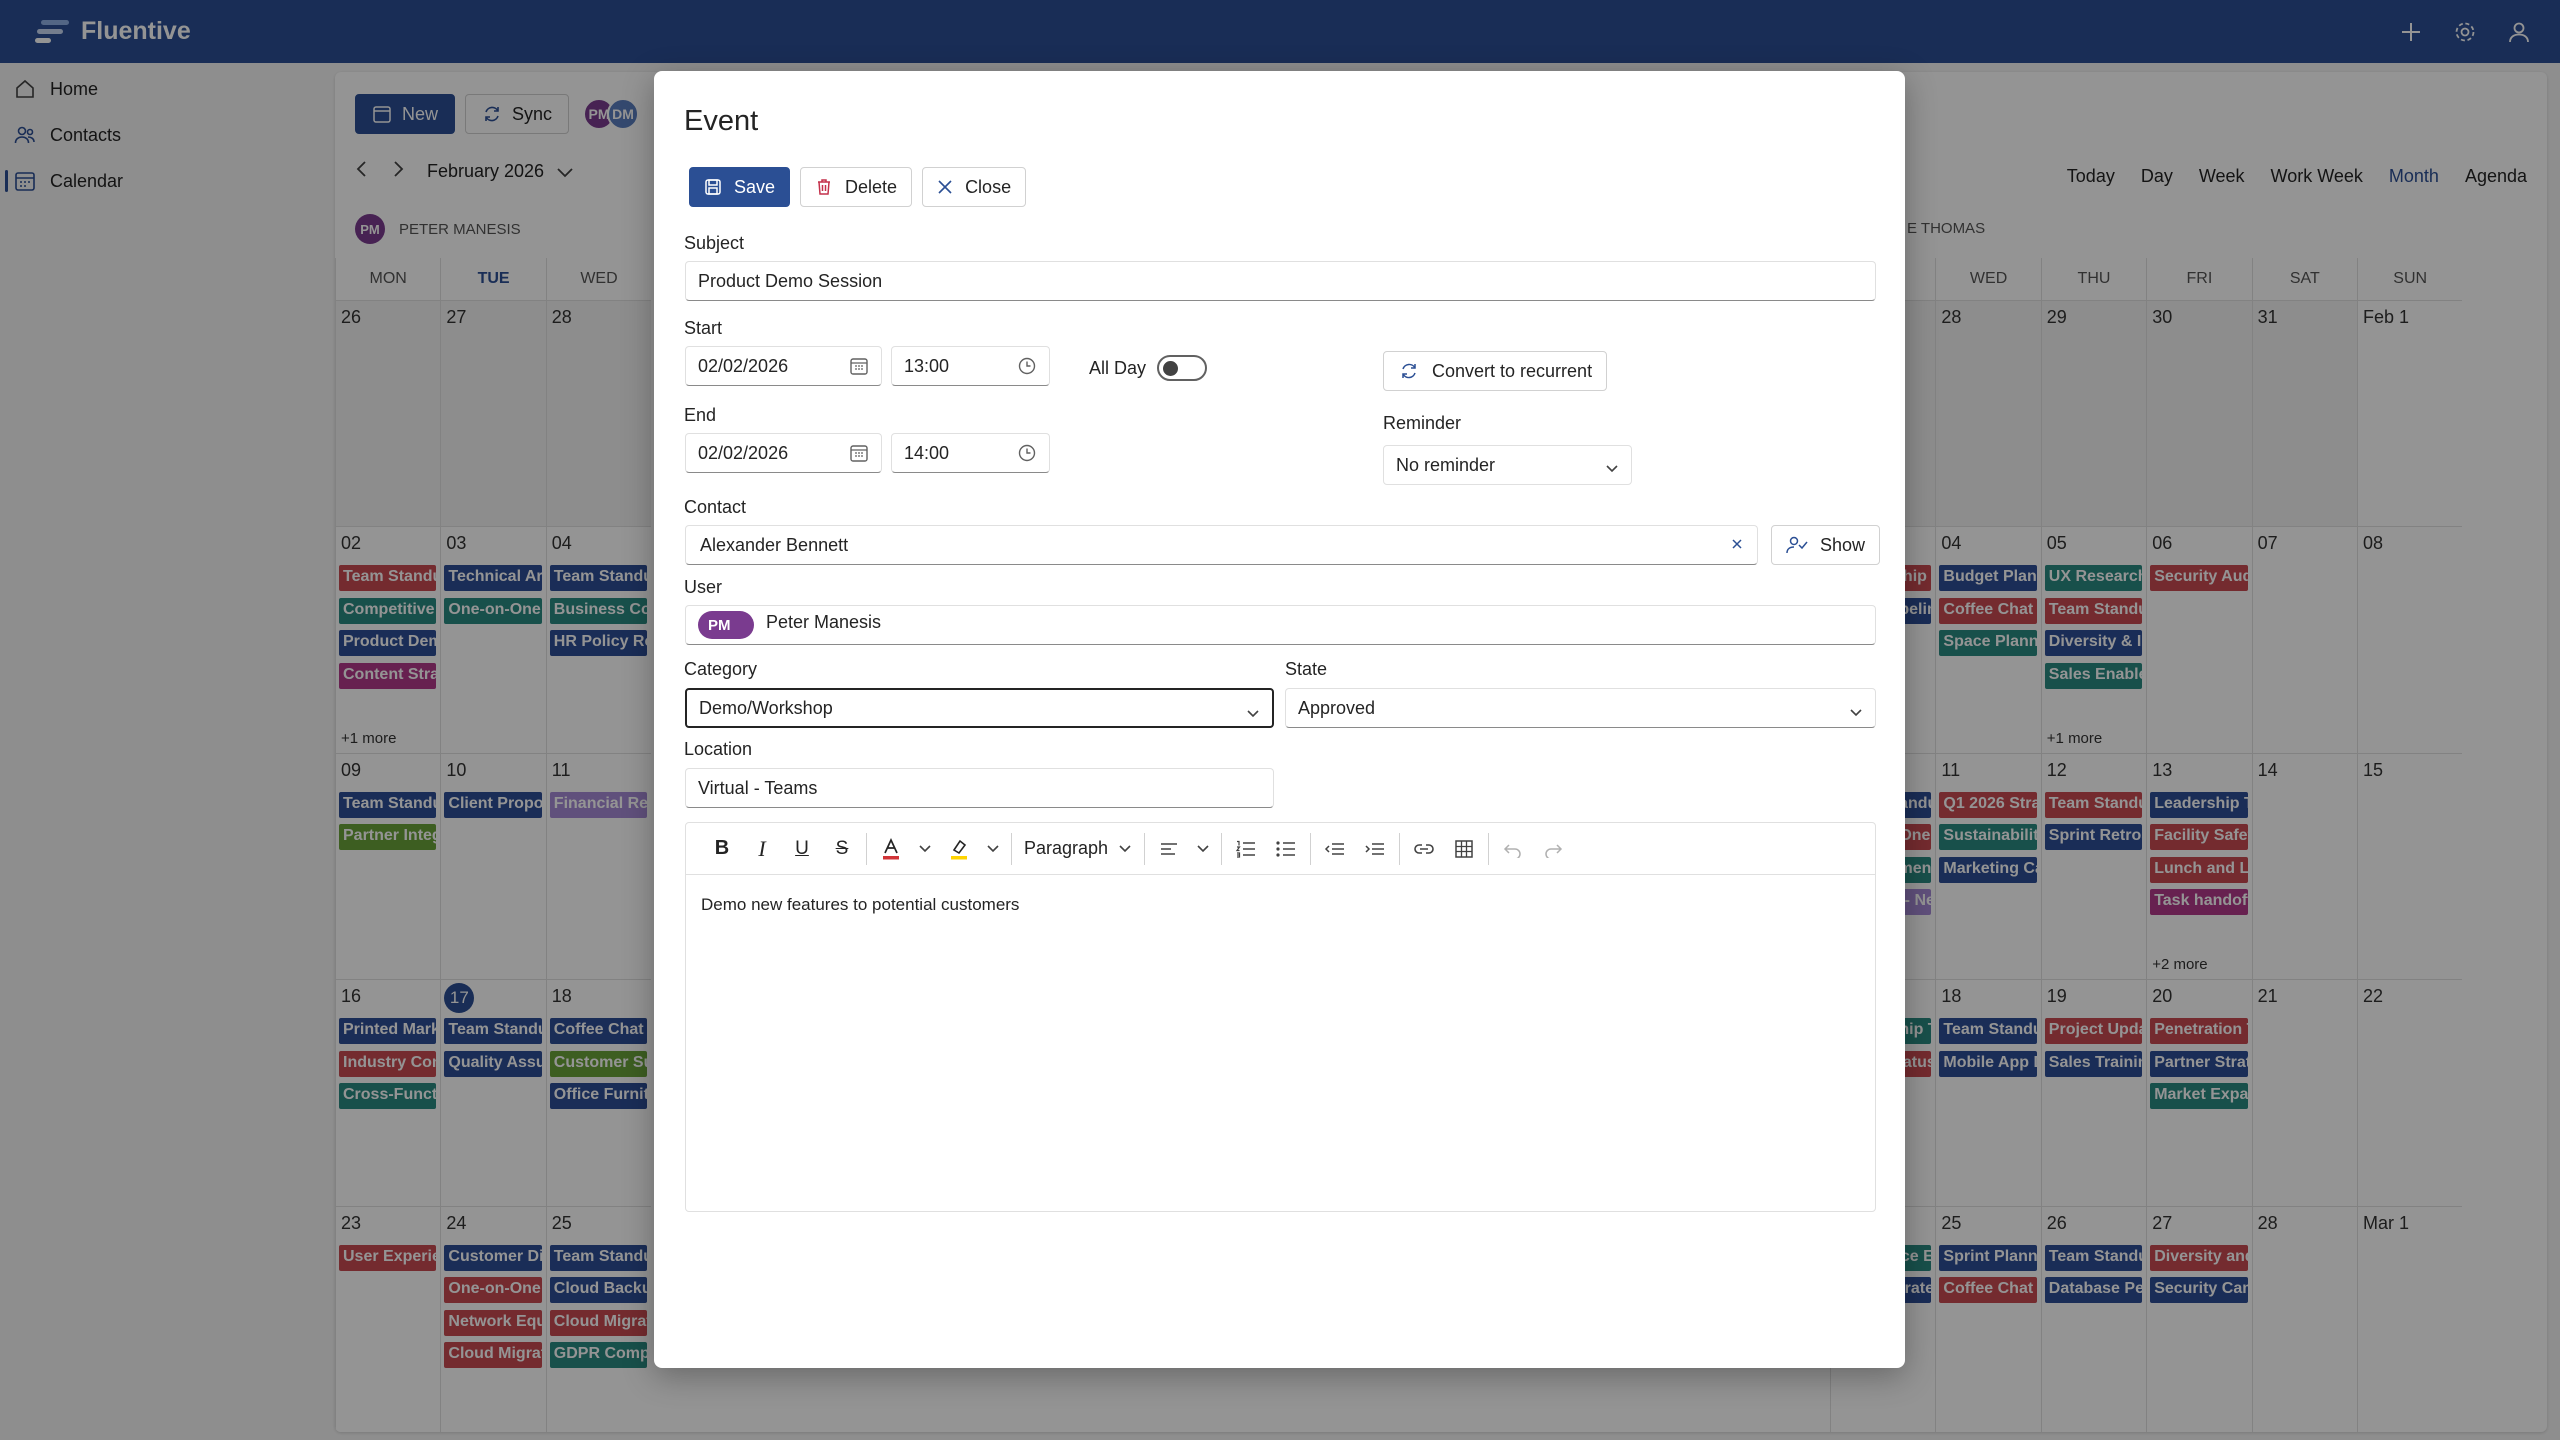  Describe the element at coordinates (802, 849) in the screenshot. I see `underline-icon: U` at that location.